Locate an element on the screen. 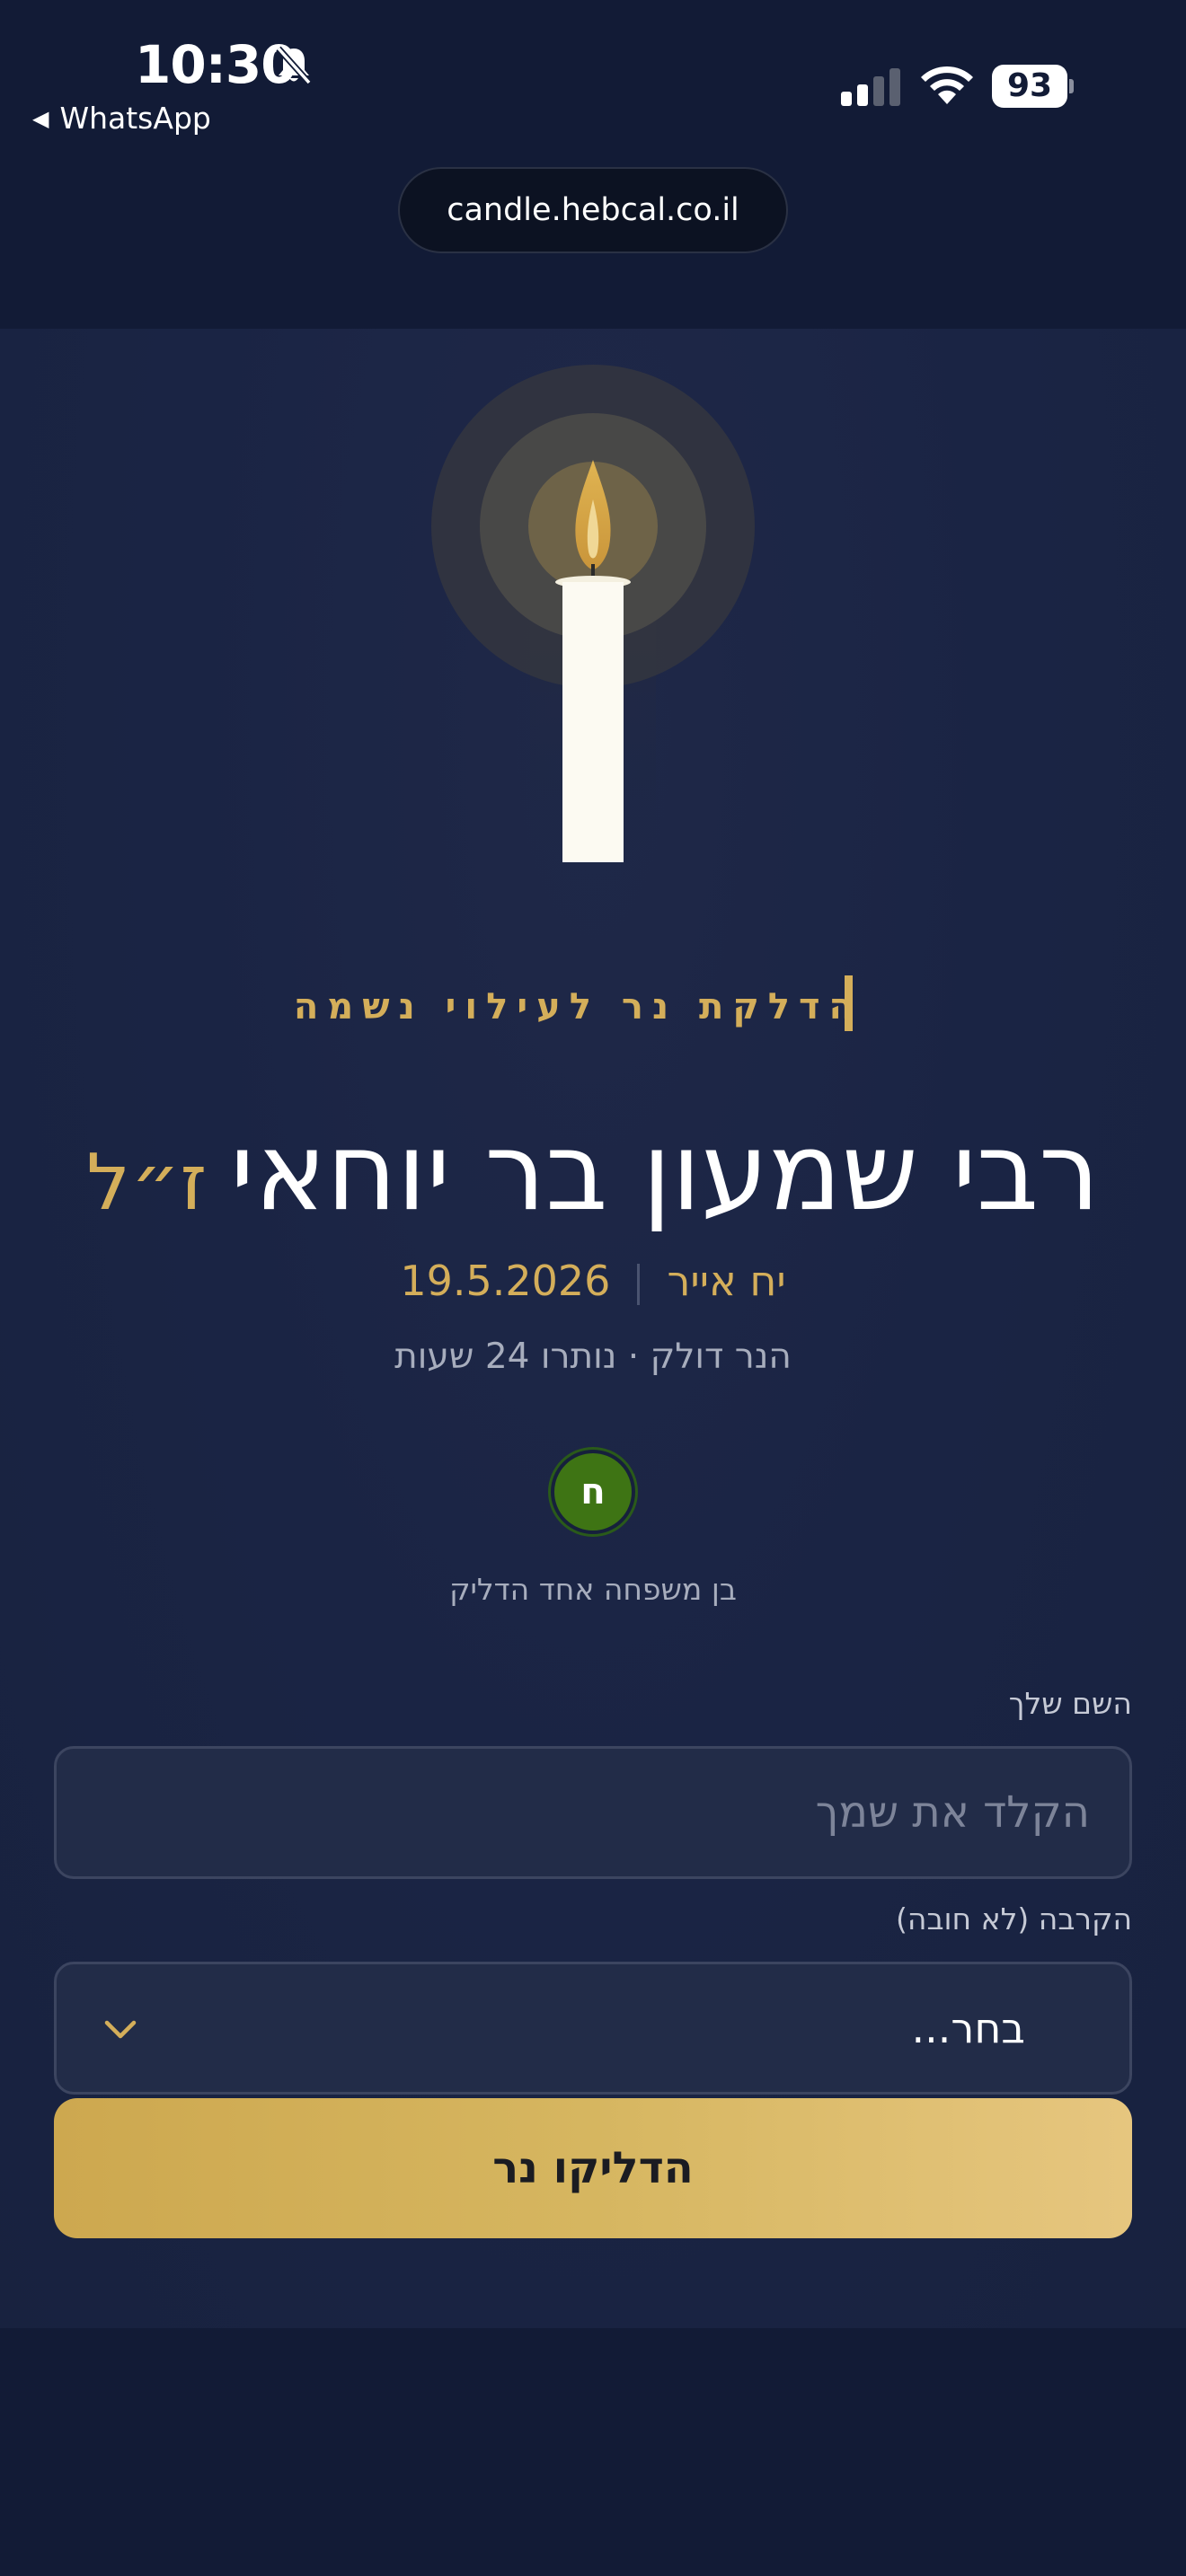 The width and height of the screenshot is (1186, 2576). light-candle-button: הדליקו נר is located at coordinates (593, 2168).